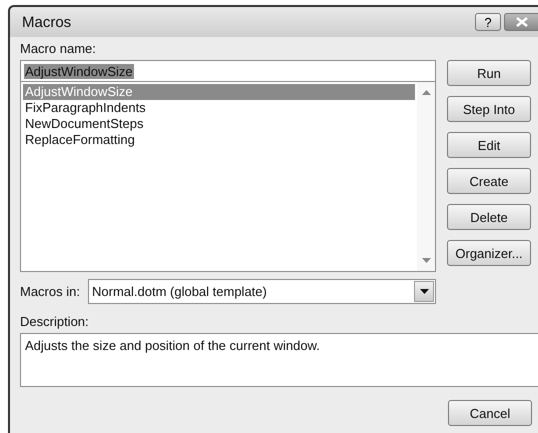 The width and height of the screenshot is (538, 433). What do you see at coordinates (488, 22) in the screenshot?
I see `help-button: ?` at bounding box center [488, 22].